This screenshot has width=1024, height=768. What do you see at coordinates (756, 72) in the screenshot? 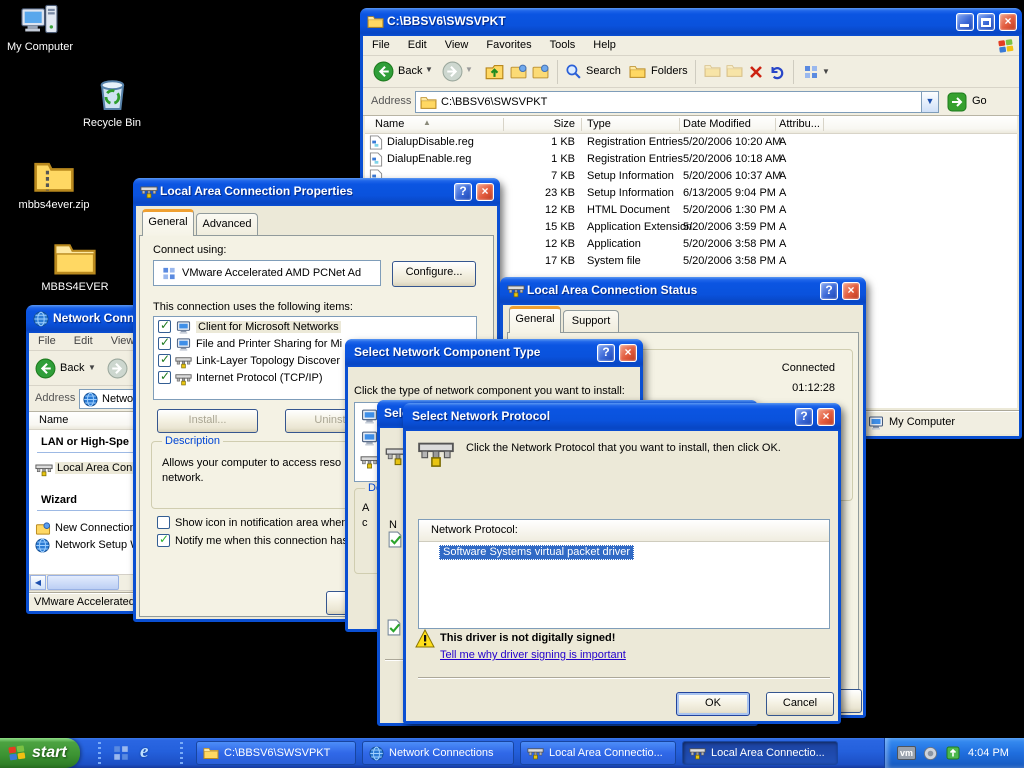
I see `delete-icon` at bounding box center [756, 72].